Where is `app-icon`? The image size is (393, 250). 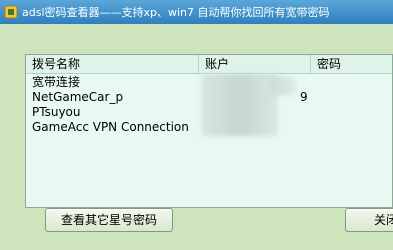
app-icon is located at coordinates (11, 12).